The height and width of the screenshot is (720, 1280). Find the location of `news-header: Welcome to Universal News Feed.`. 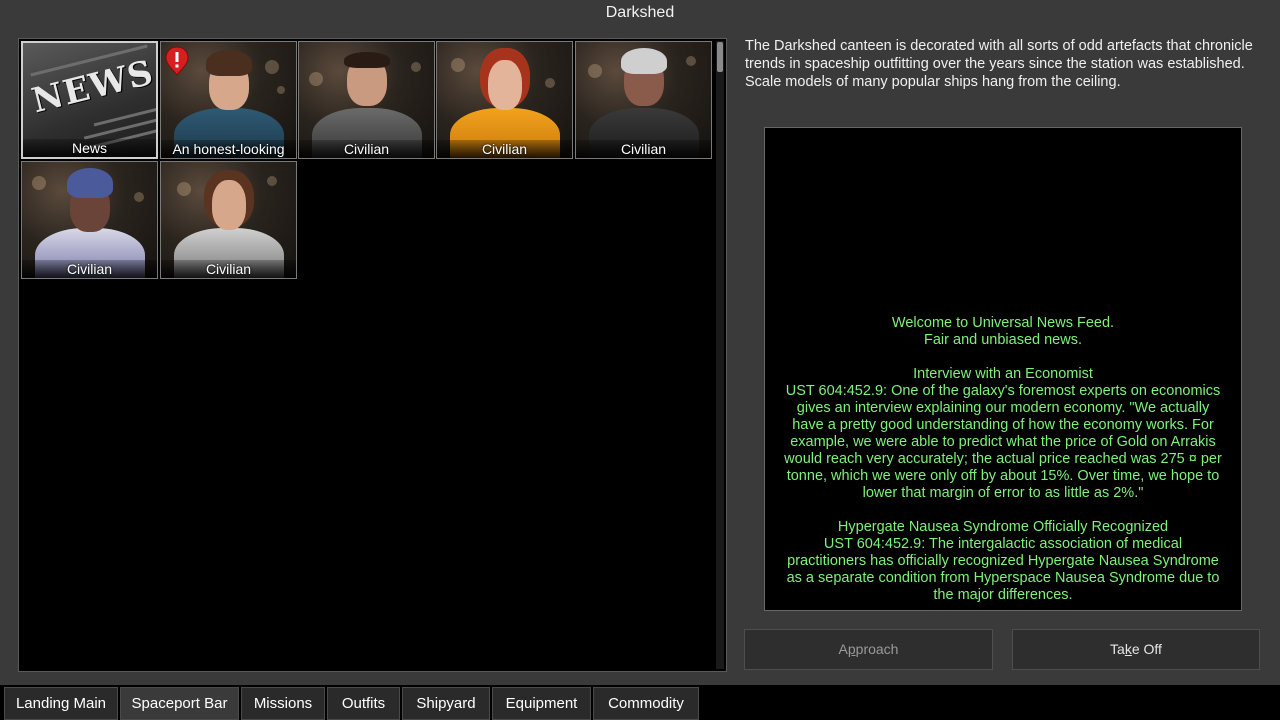

news-header: Welcome to Universal News Feed. is located at coordinates (1003, 323).